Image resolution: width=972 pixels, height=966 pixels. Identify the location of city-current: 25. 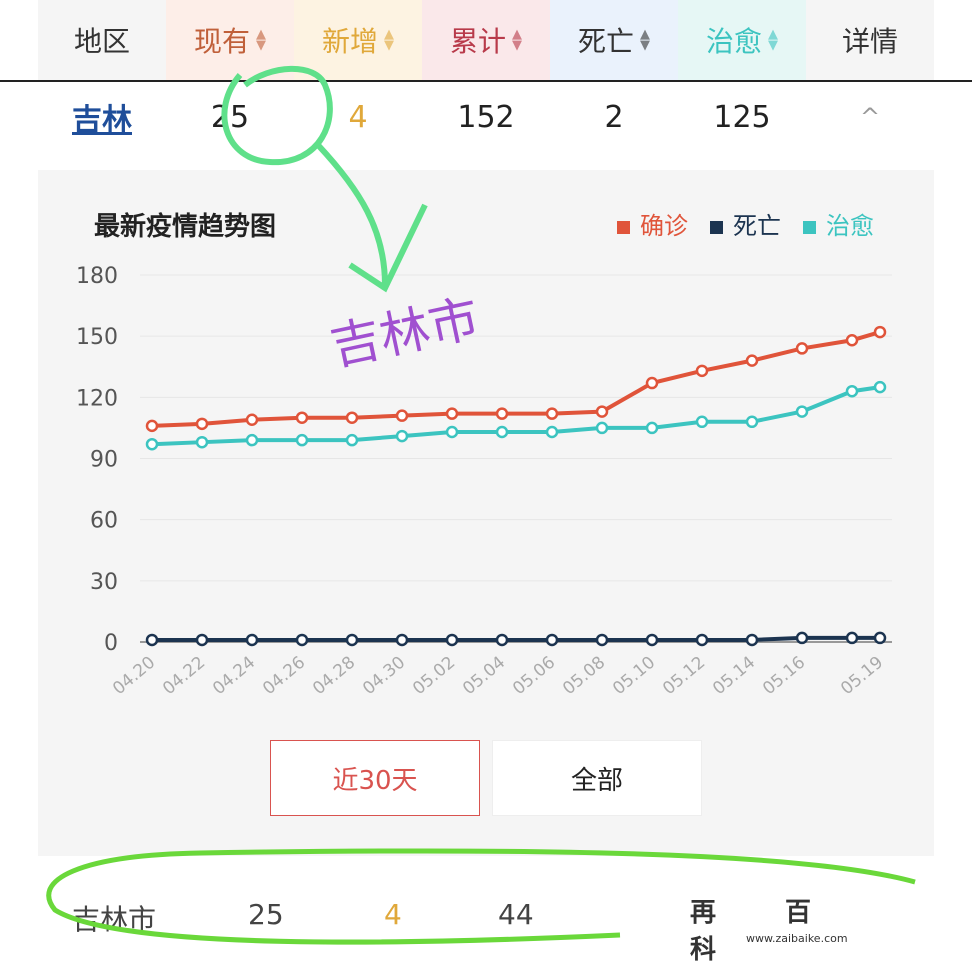
(266, 914).